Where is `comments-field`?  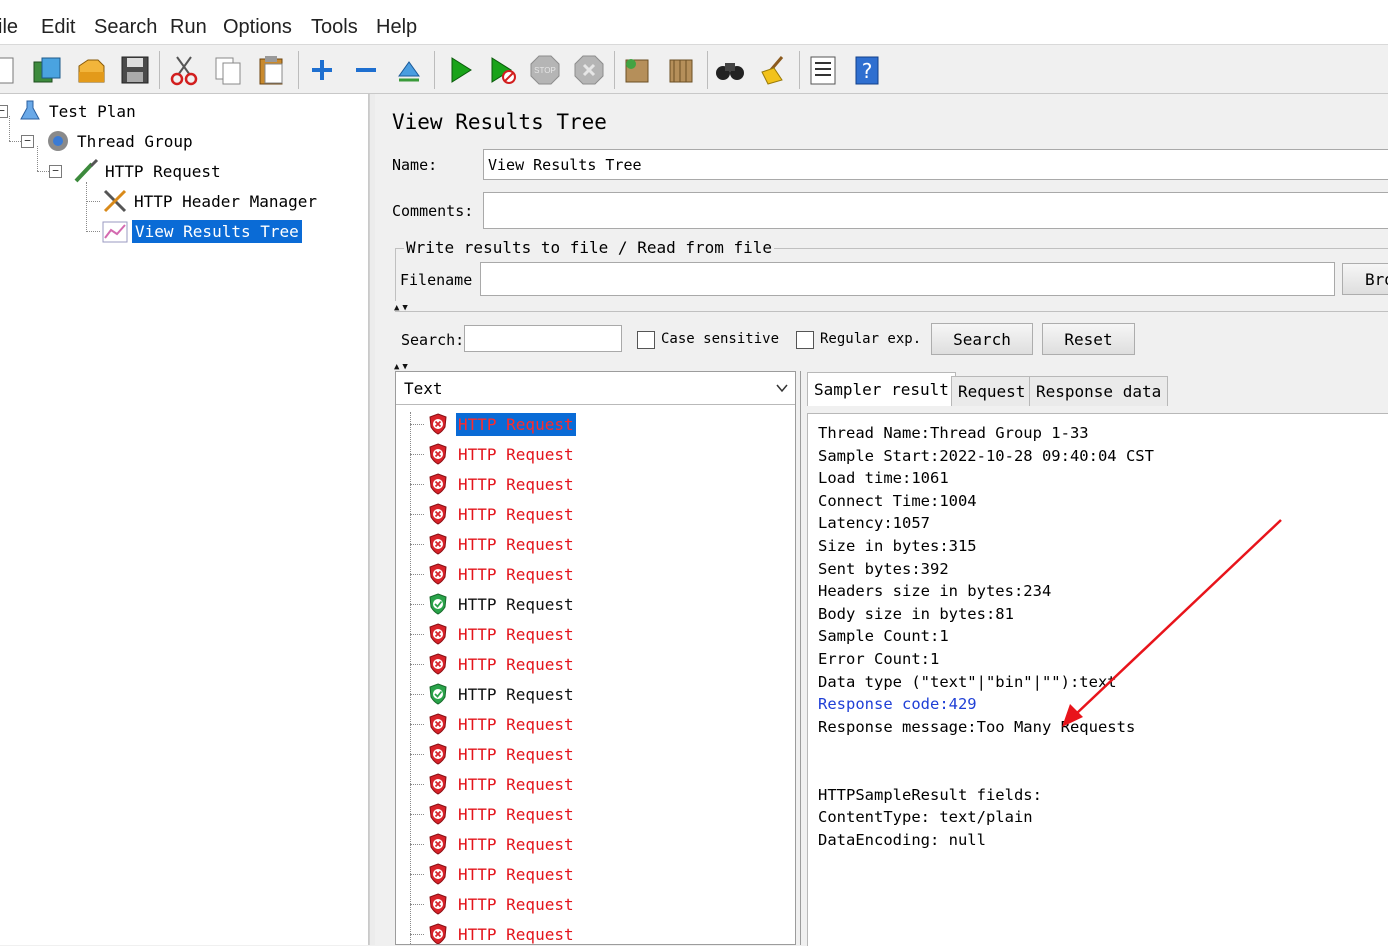
comments-field is located at coordinates (935, 210).